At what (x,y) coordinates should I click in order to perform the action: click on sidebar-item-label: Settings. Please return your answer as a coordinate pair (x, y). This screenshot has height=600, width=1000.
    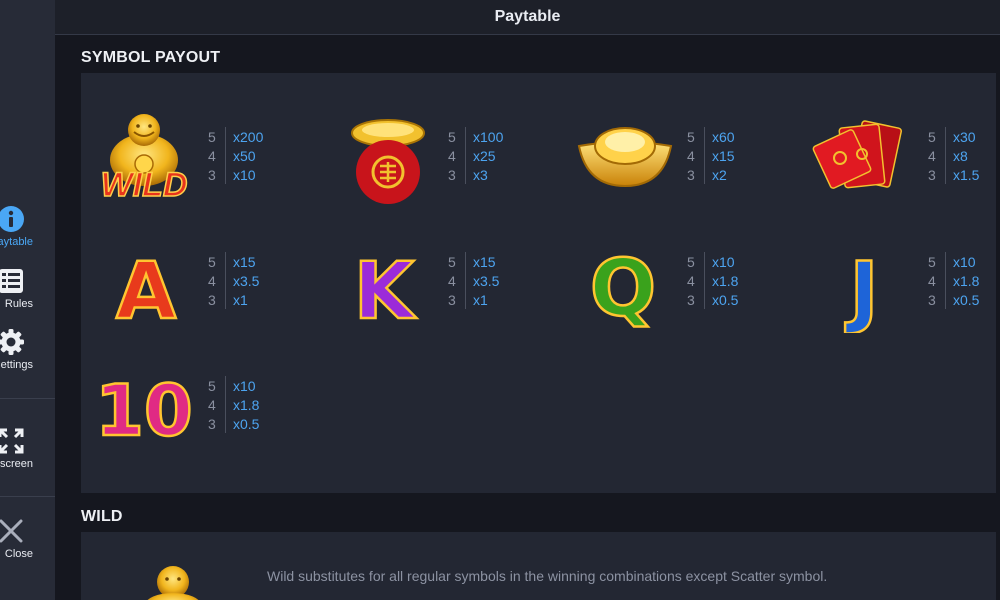
    Looking at the image, I should click on (16, 365).